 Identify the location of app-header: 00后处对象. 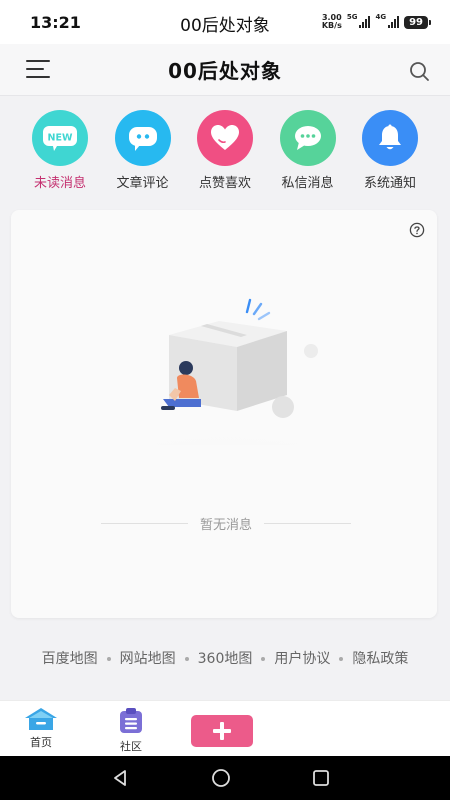
(225, 70).